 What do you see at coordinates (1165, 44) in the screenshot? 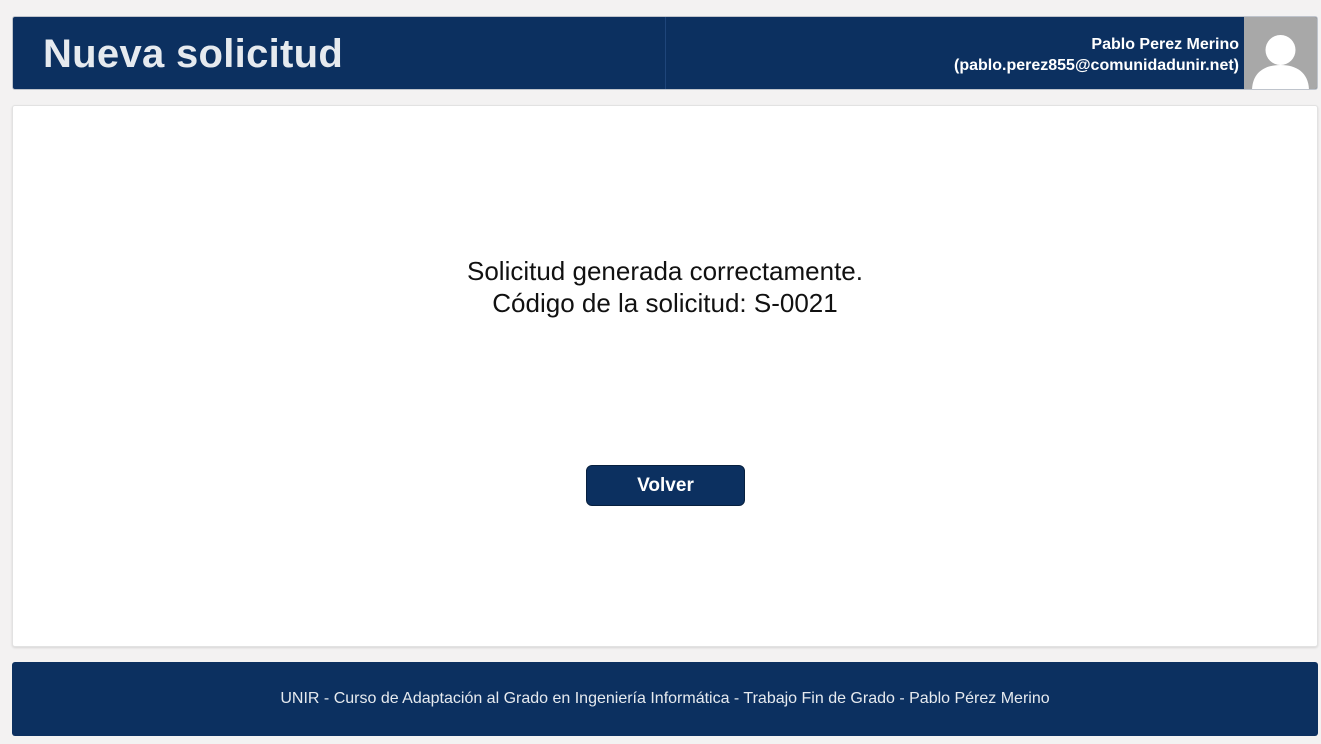
I see `user-name: Pablo Perez Merino` at bounding box center [1165, 44].